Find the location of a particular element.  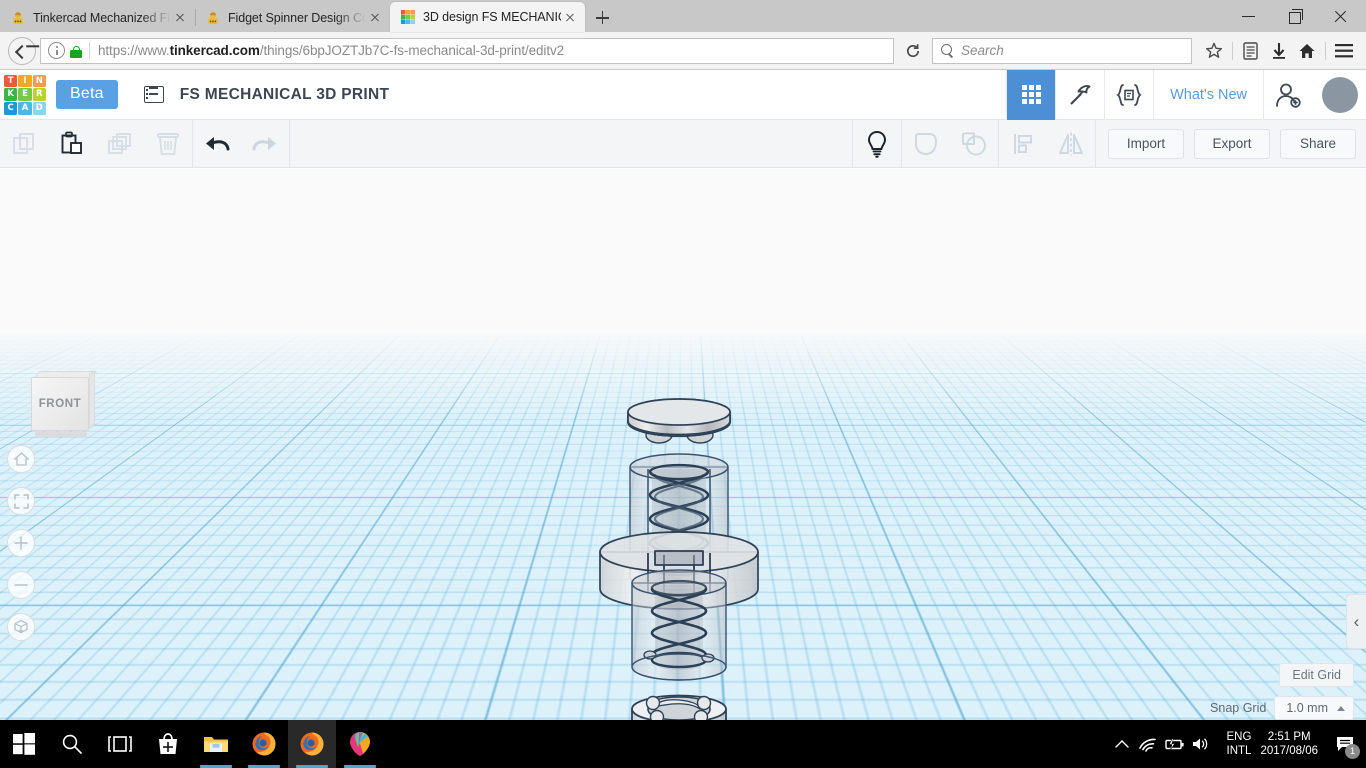

logo-tile-k: K is located at coordinates (11, 94).